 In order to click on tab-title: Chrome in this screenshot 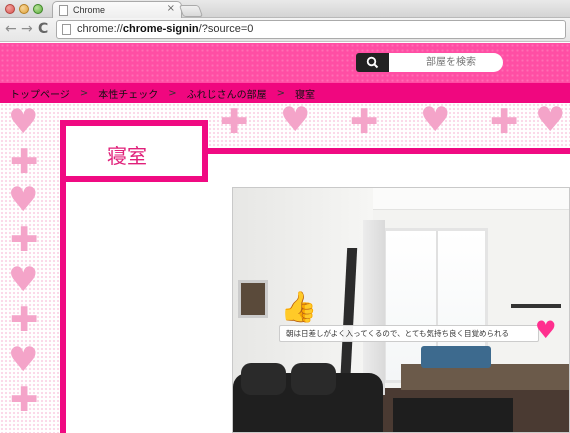, I will do `click(89, 10)`.